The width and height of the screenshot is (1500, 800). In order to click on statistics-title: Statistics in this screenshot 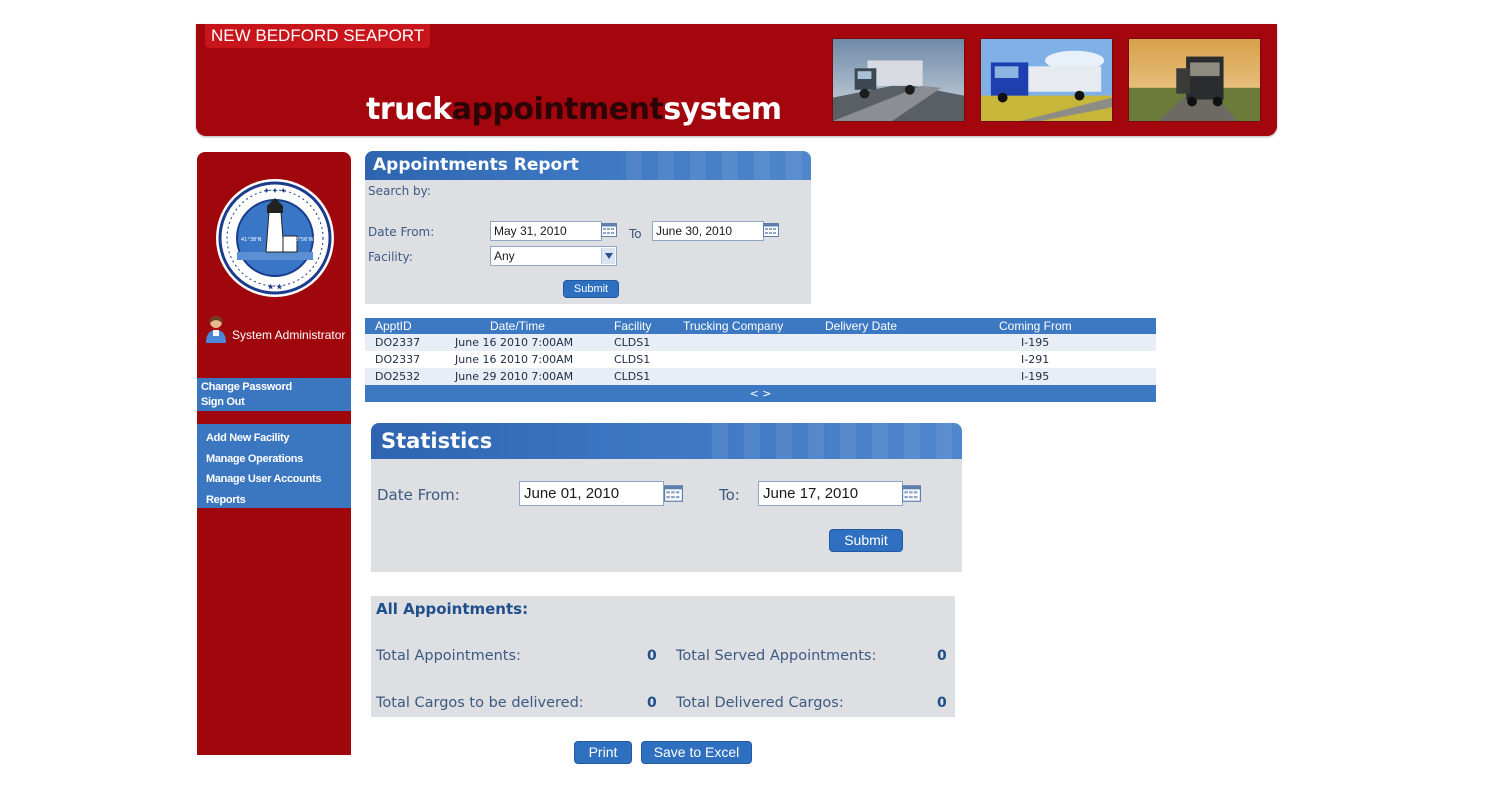, I will do `click(666, 441)`.